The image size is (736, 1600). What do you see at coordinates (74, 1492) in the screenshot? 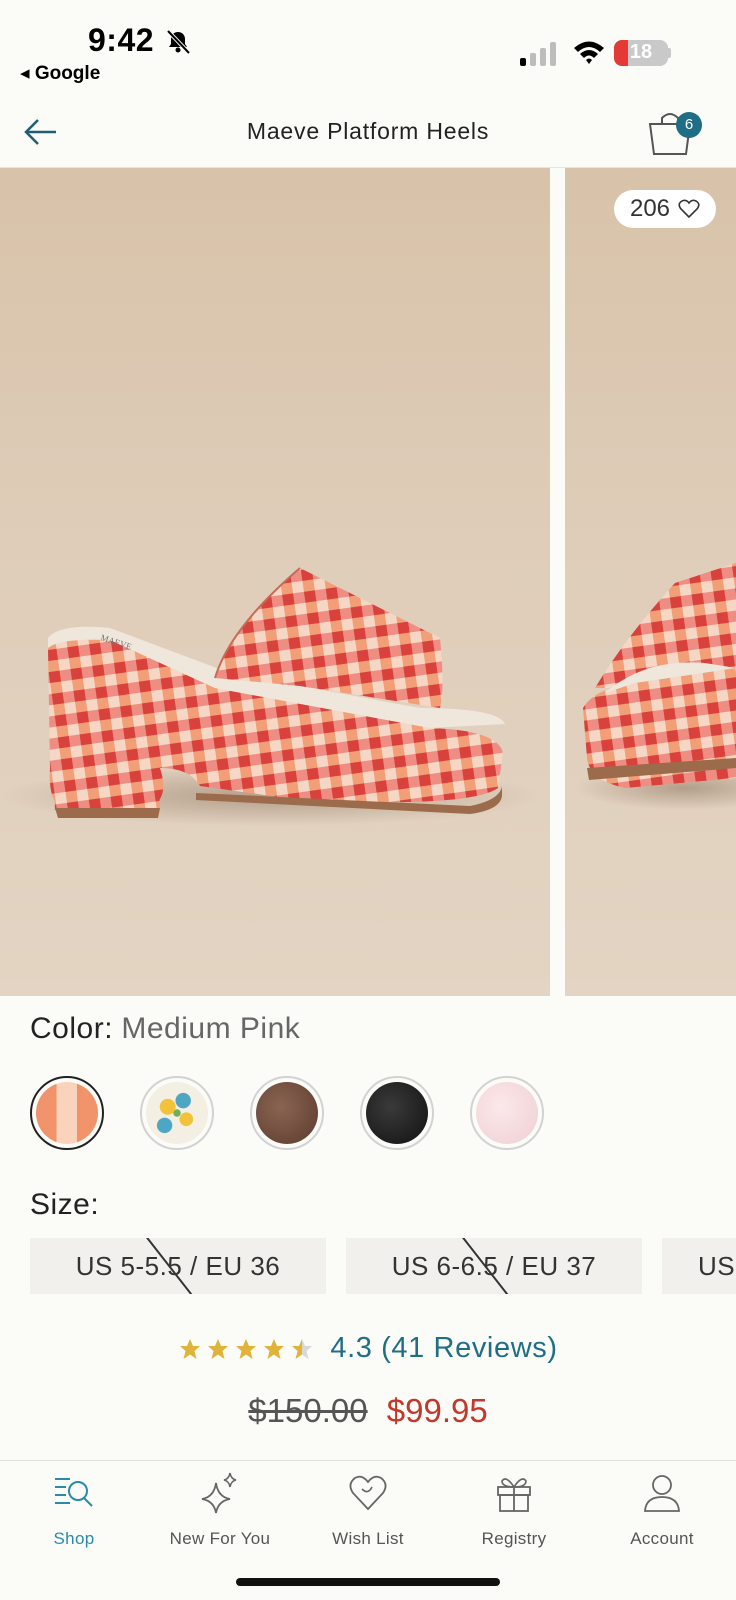
I see `shop-search-icon` at bounding box center [74, 1492].